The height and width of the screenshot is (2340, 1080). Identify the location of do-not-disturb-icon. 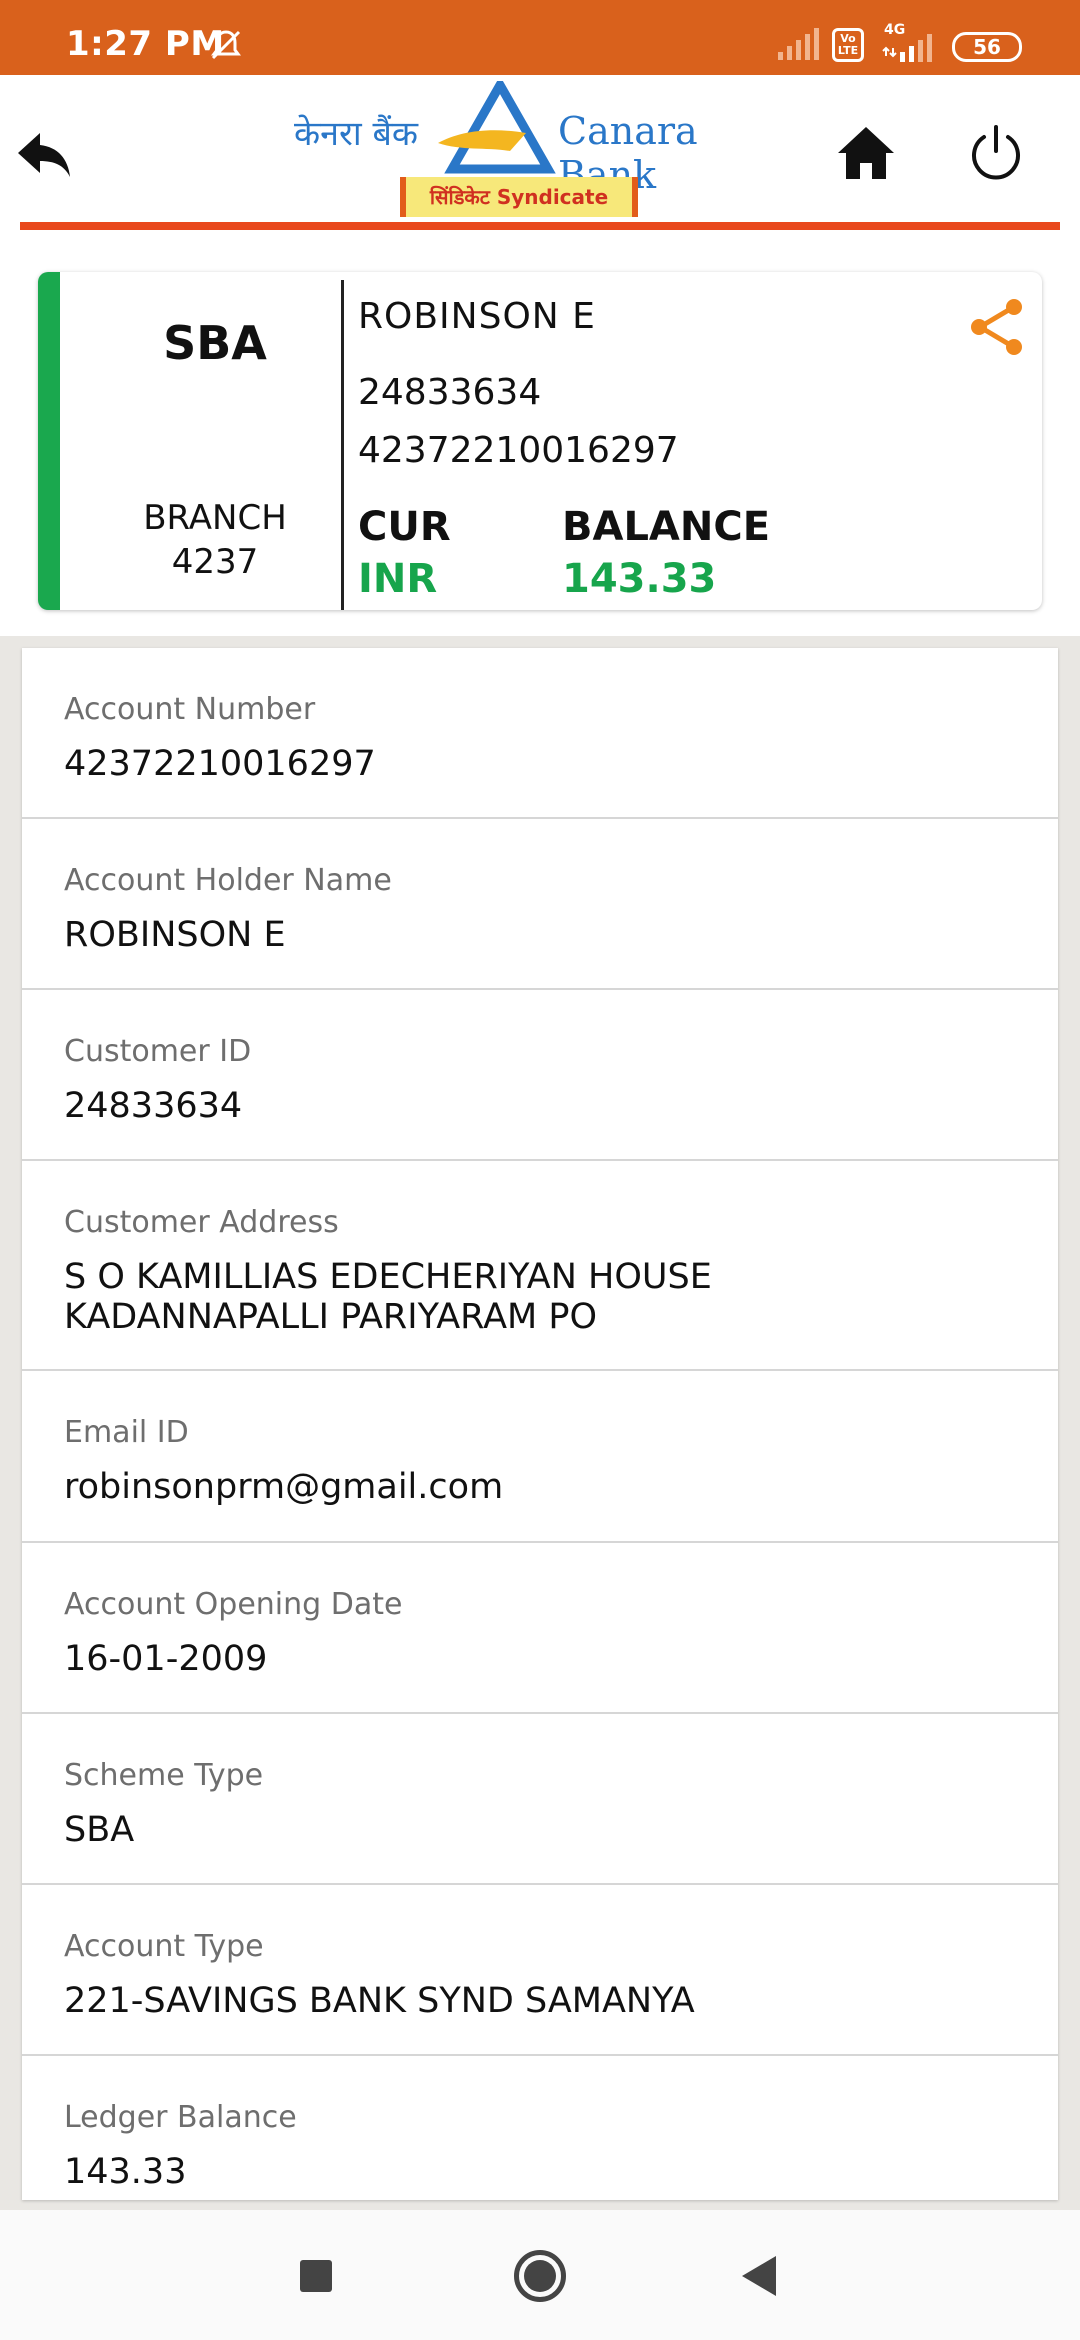
(226, 45).